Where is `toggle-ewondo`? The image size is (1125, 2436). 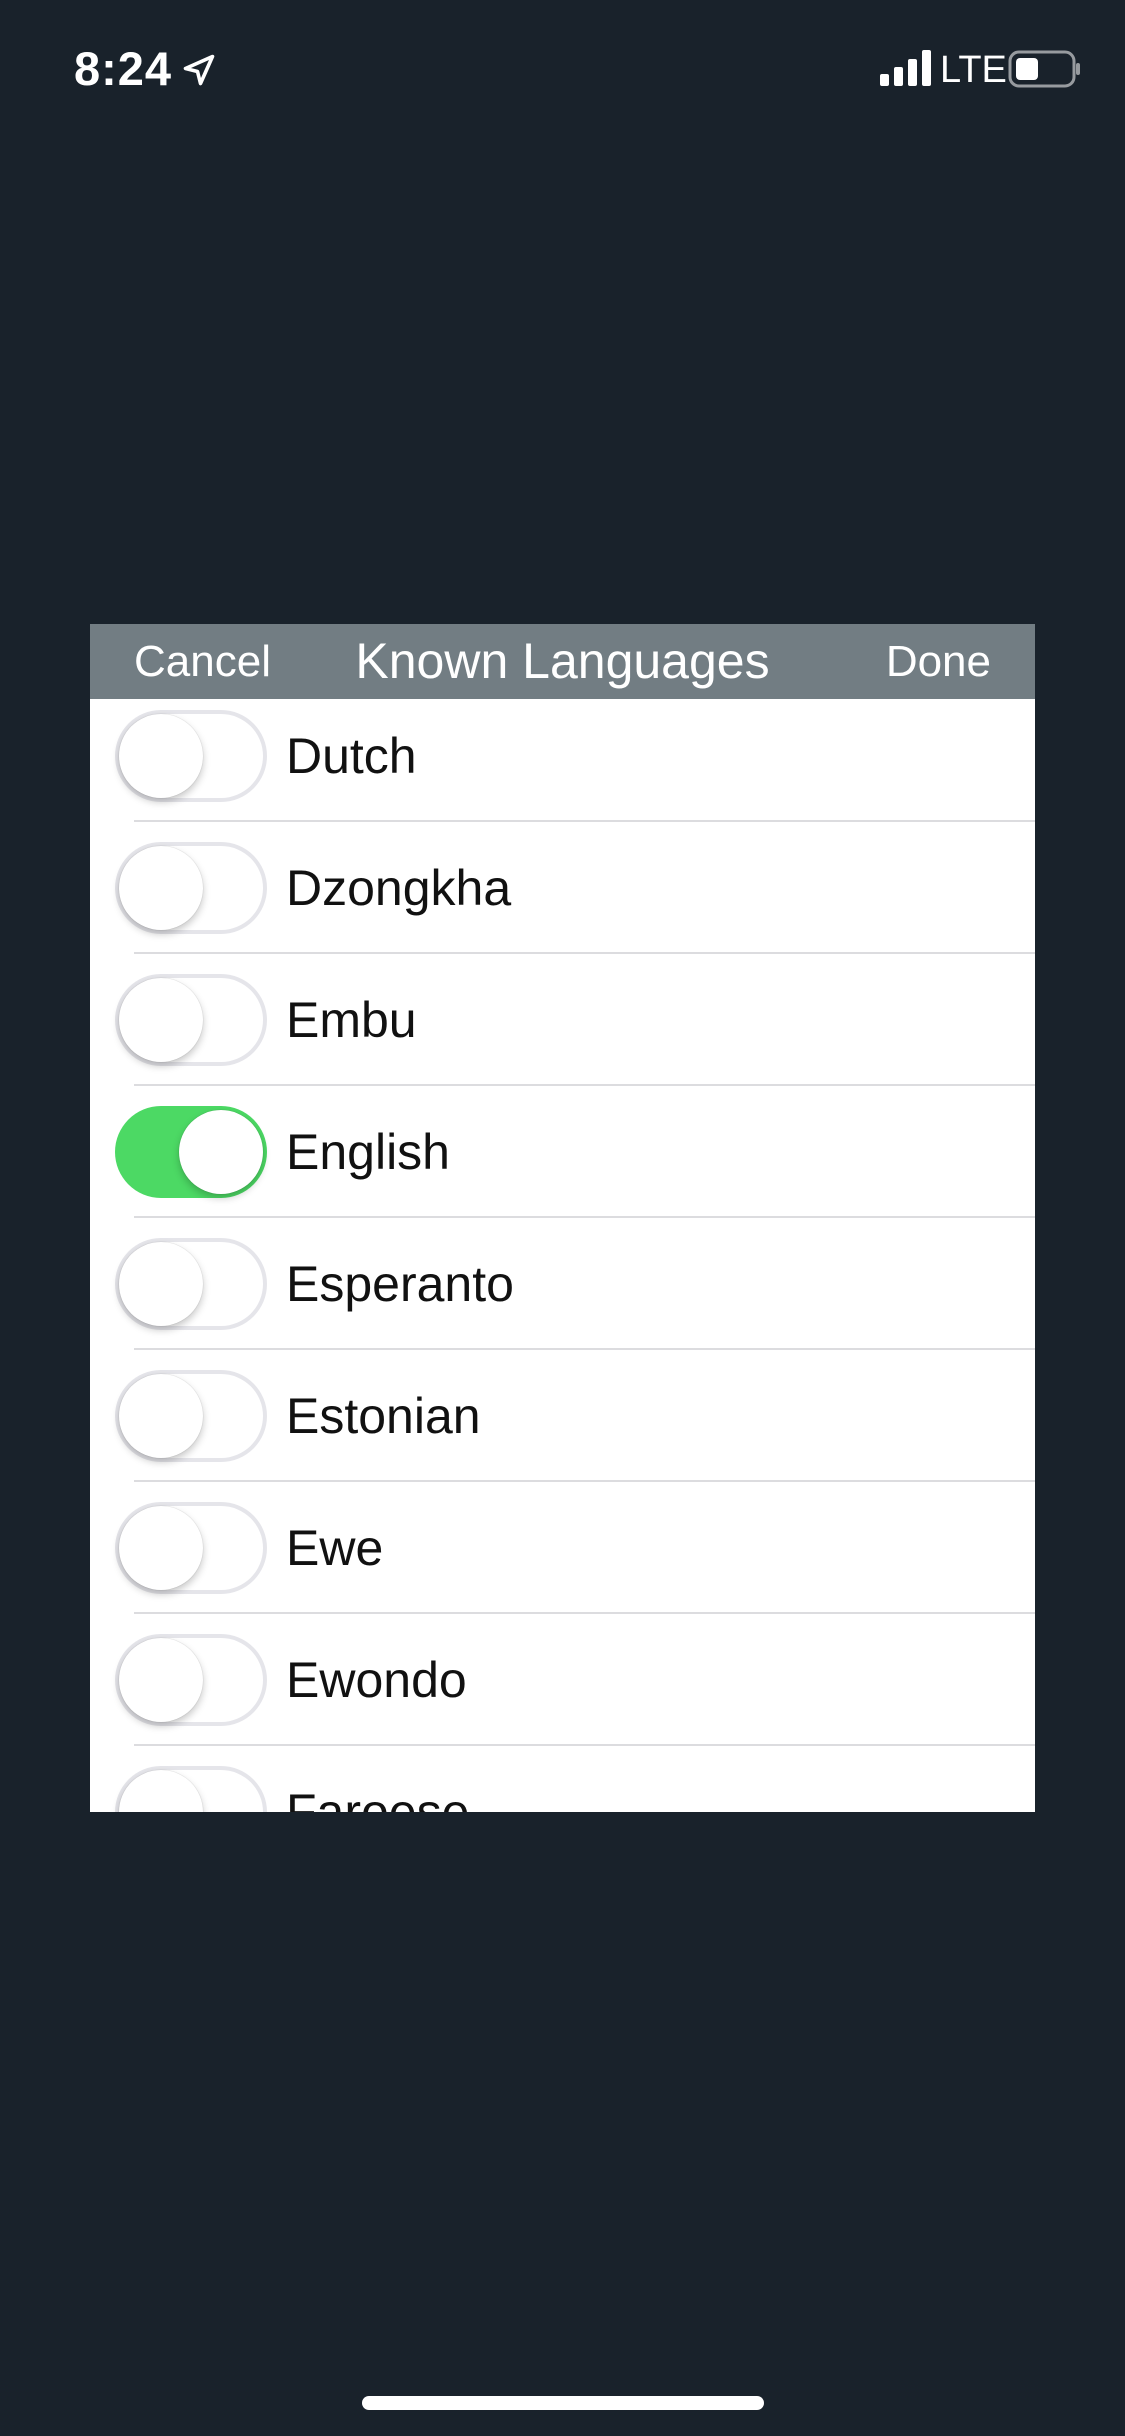
toggle-ewondo is located at coordinates (191, 1680).